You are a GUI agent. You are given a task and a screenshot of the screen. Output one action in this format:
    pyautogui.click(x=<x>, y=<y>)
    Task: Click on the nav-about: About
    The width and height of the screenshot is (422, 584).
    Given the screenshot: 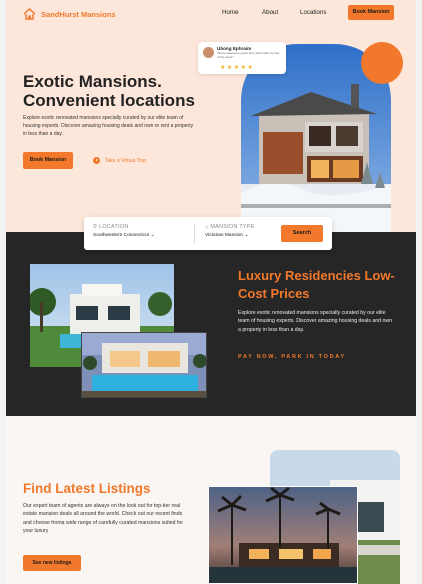 What is the action you would take?
    pyautogui.click(x=270, y=12)
    